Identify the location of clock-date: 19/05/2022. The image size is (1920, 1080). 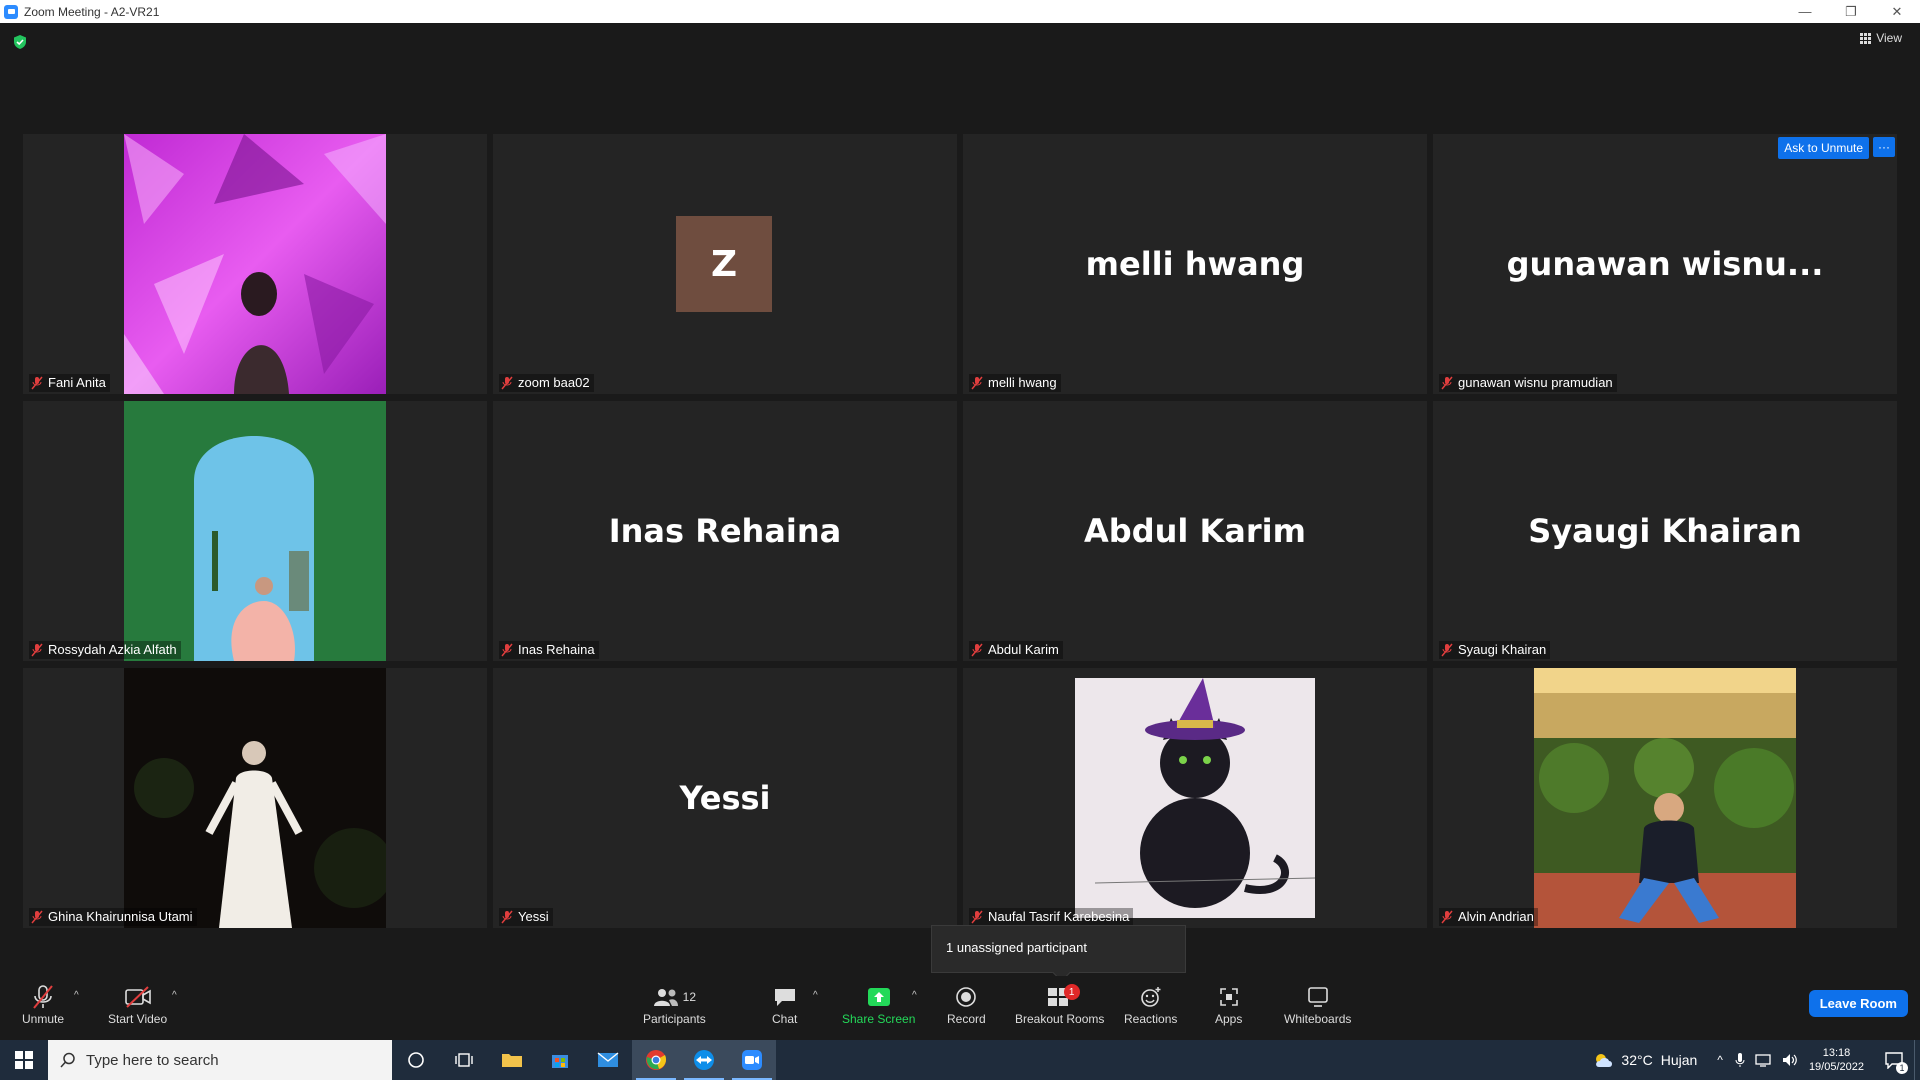
(1836, 1067).